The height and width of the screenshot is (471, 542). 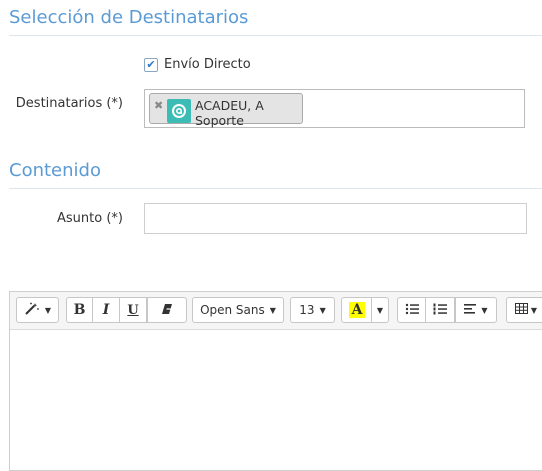 What do you see at coordinates (521, 310) in the screenshot?
I see `table-icon` at bounding box center [521, 310].